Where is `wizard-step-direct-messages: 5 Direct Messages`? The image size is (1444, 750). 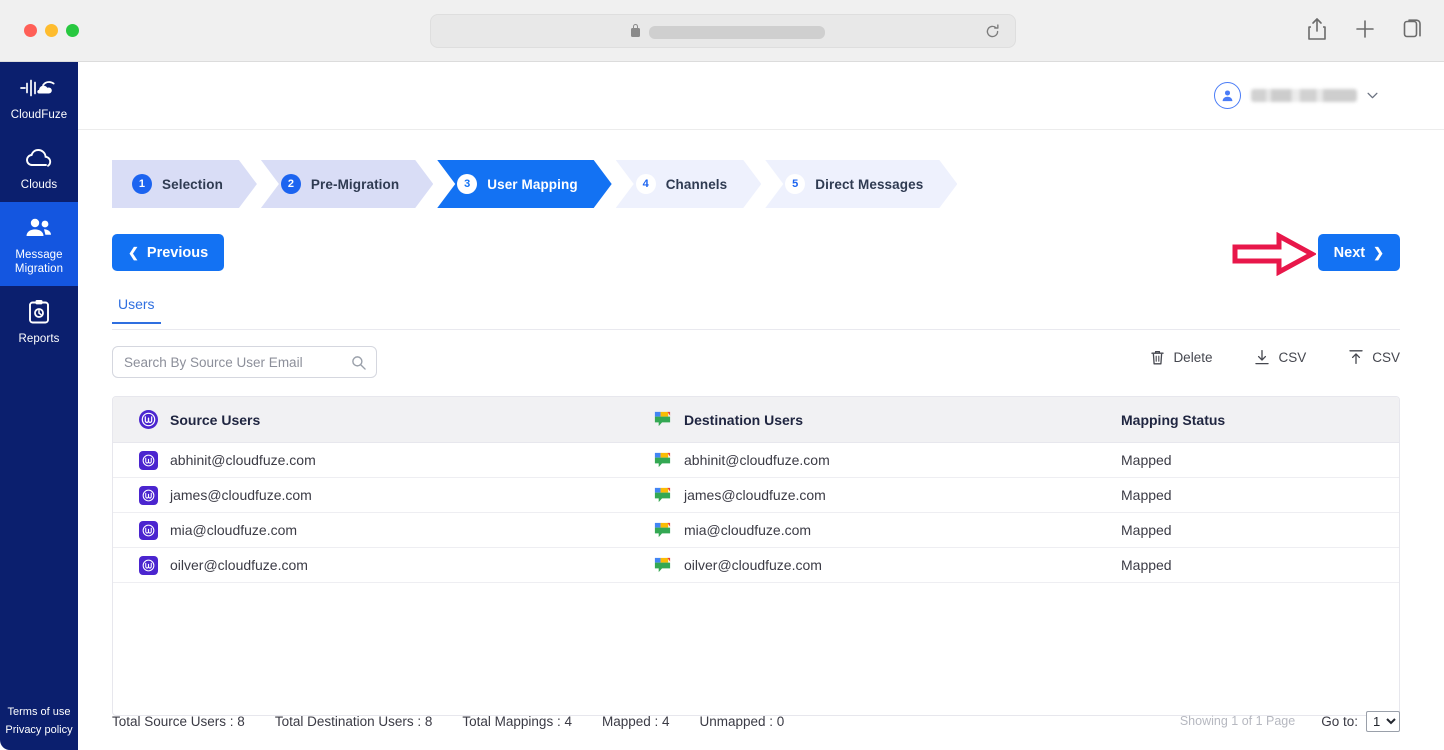
wizard-step-direct-messages: 5 Direct Messages is located at coordinates (861, 184).